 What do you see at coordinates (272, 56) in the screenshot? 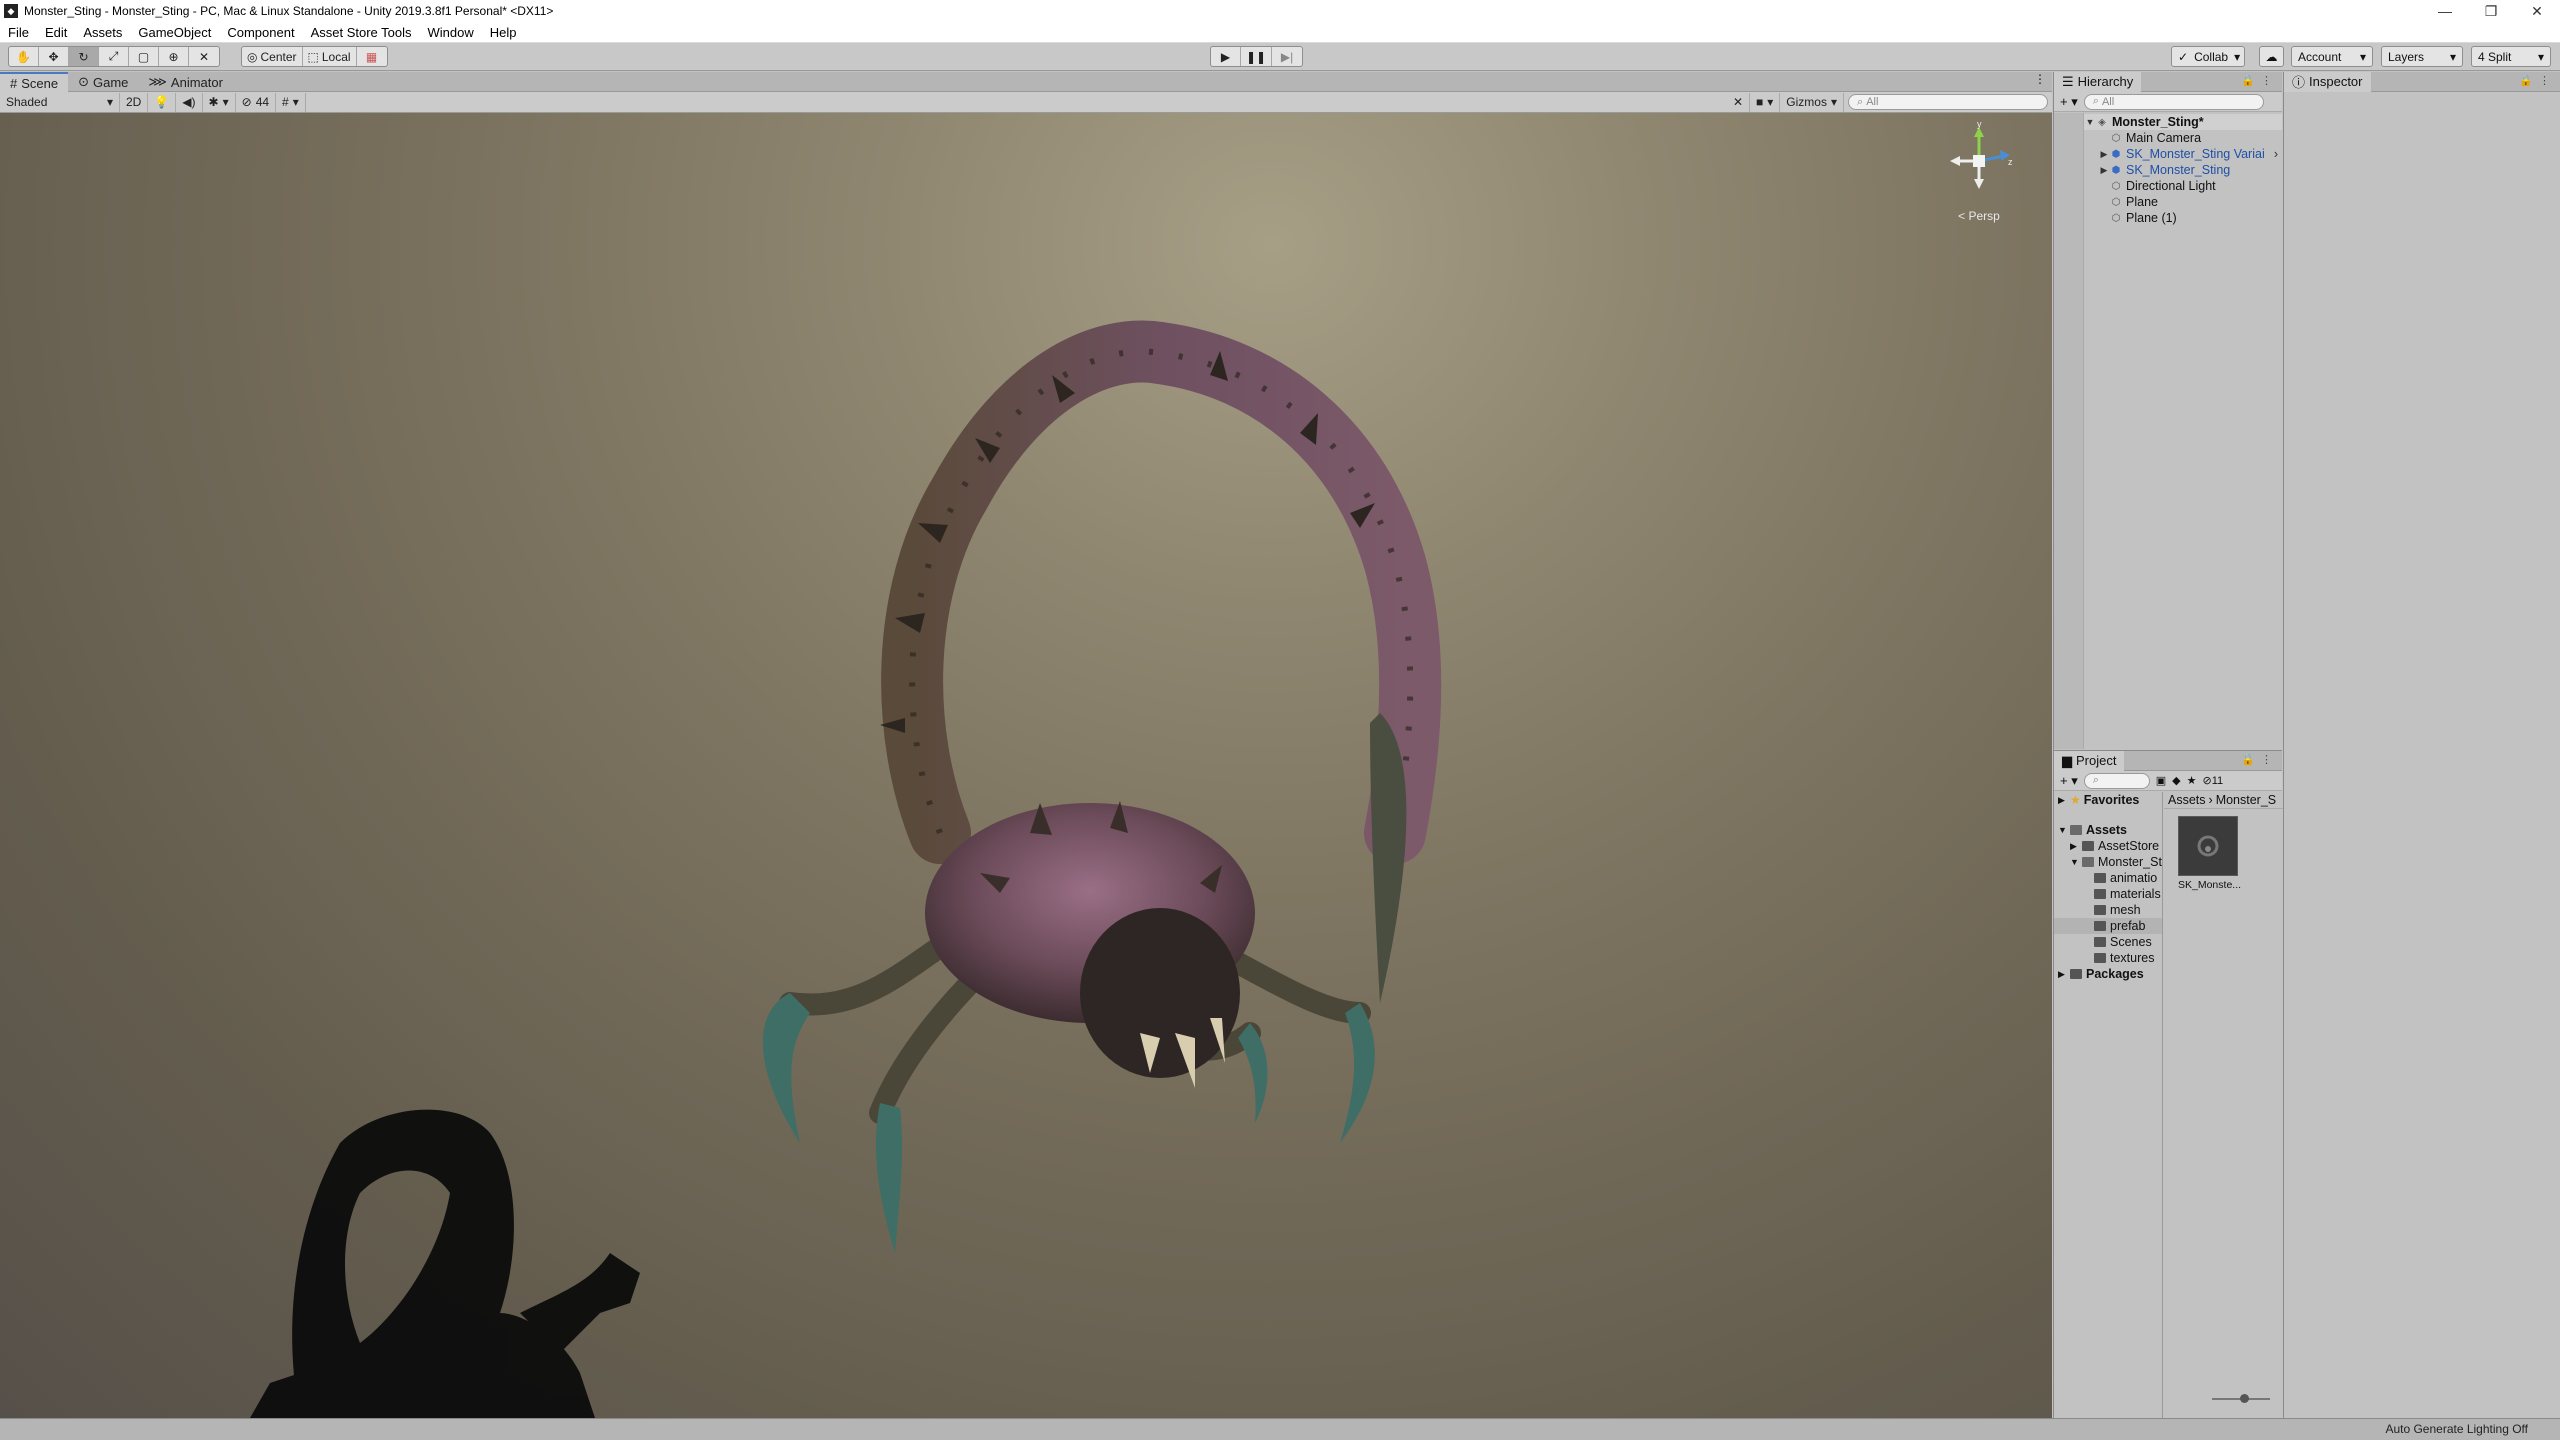
I see `pivot-center-button: ◎ Center` at bounding box center [272, 56].